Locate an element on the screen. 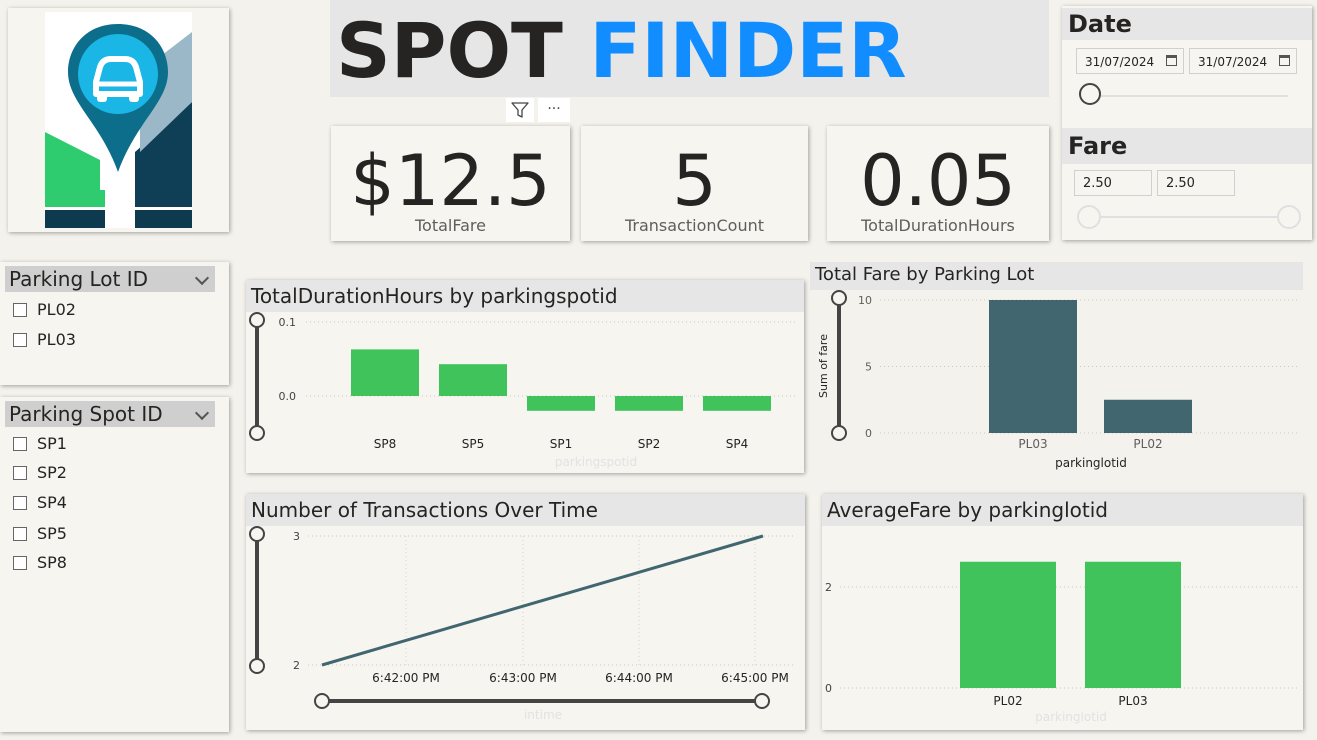 Image resolution: width=1317 pixels, height=740 pixels. kpi-label: TotalFare is located at coordinates (450, 225).